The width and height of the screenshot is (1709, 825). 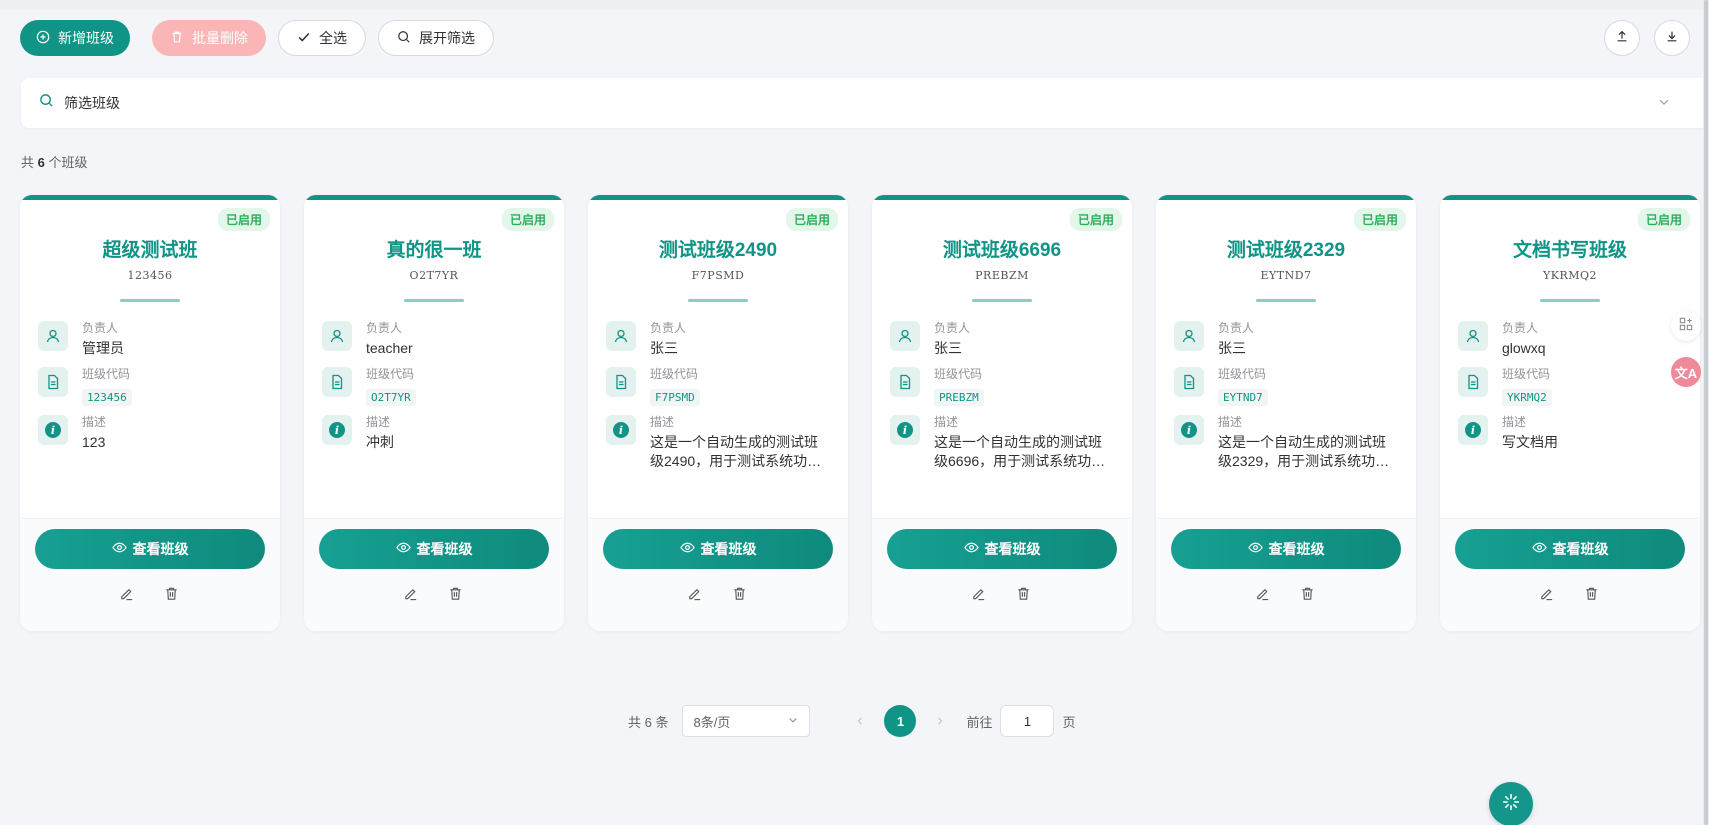 I want to click on expand-filter-label: 展开筛选, so click(x=447, y=38).